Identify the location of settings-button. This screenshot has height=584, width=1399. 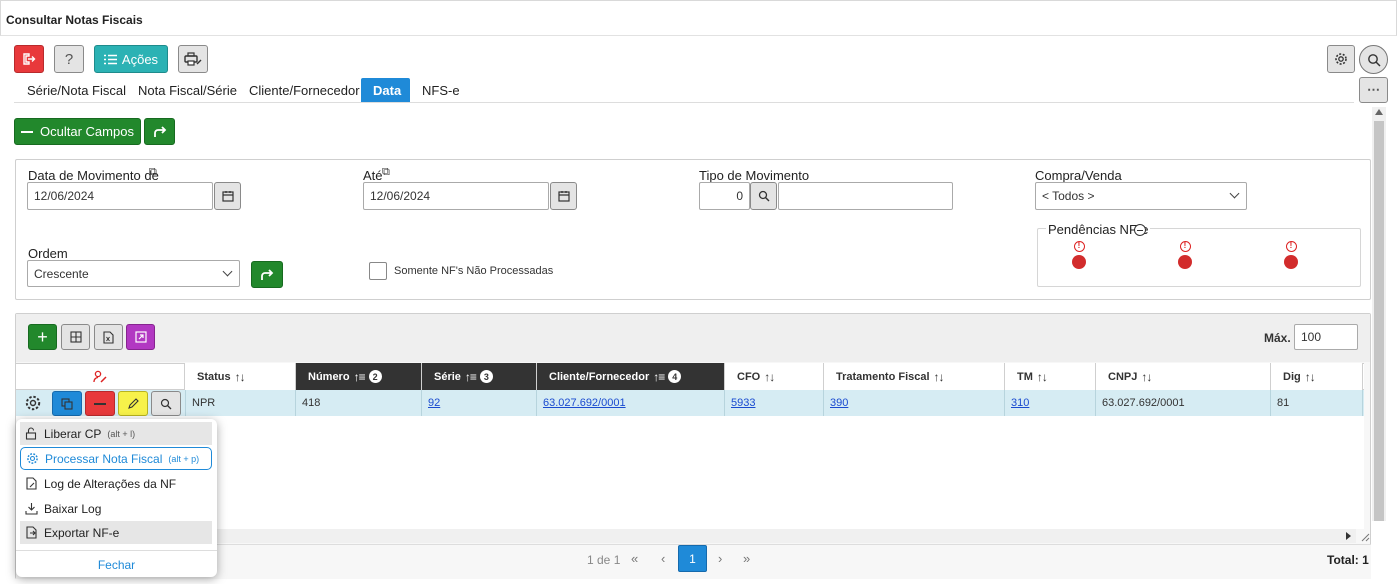
(1341, 59).